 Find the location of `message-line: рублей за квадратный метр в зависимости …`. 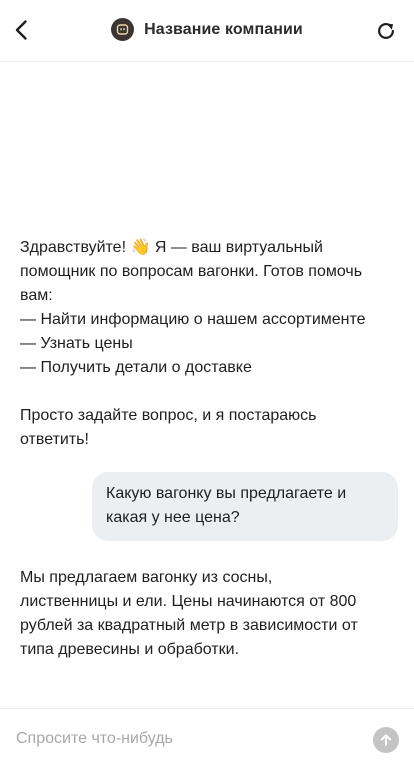

message-line: рублей за квадратный метр в зависимости … is located at coordinates (189, 625).